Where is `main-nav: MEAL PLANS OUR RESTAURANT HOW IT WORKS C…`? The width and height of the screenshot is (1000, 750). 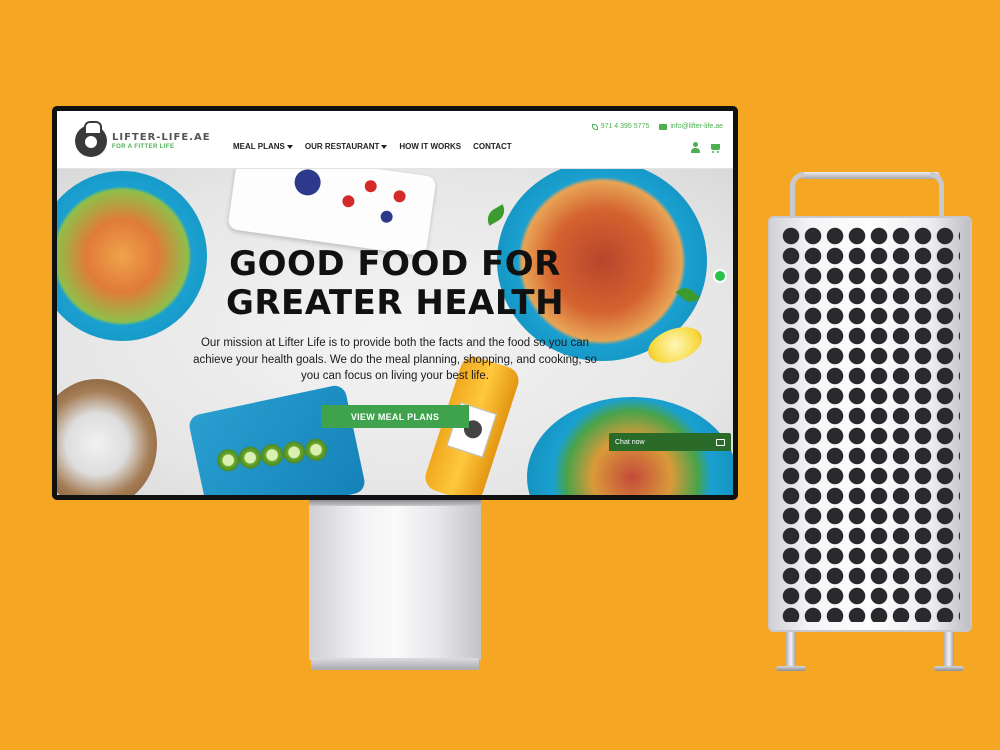 main-nav: MEAL PLANS OUR RESTAURANT HOW IT WORKS C… is located at coordinates (372, 146).